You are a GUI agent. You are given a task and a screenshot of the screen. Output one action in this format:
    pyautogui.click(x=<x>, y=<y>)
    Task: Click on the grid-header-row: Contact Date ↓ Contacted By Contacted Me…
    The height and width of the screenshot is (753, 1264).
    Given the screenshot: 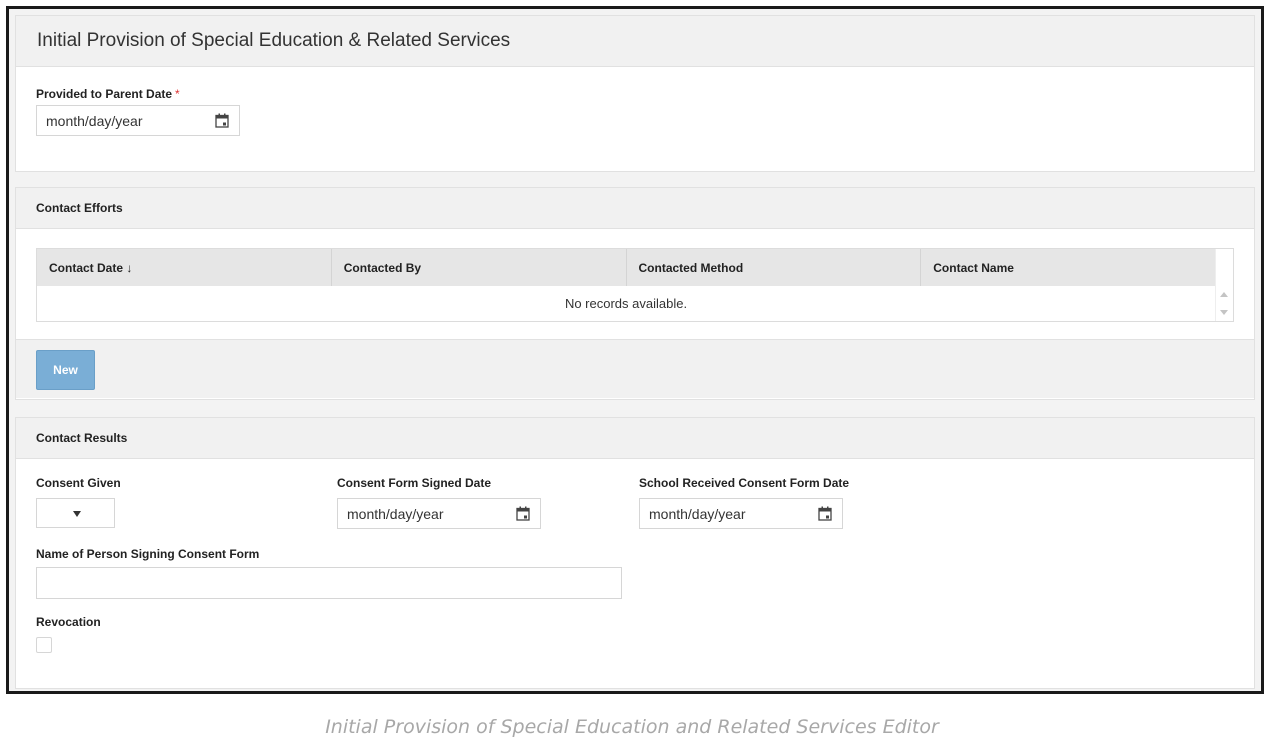 What is the action you would take?
    pyautogui.click(x=626, y=267)
    